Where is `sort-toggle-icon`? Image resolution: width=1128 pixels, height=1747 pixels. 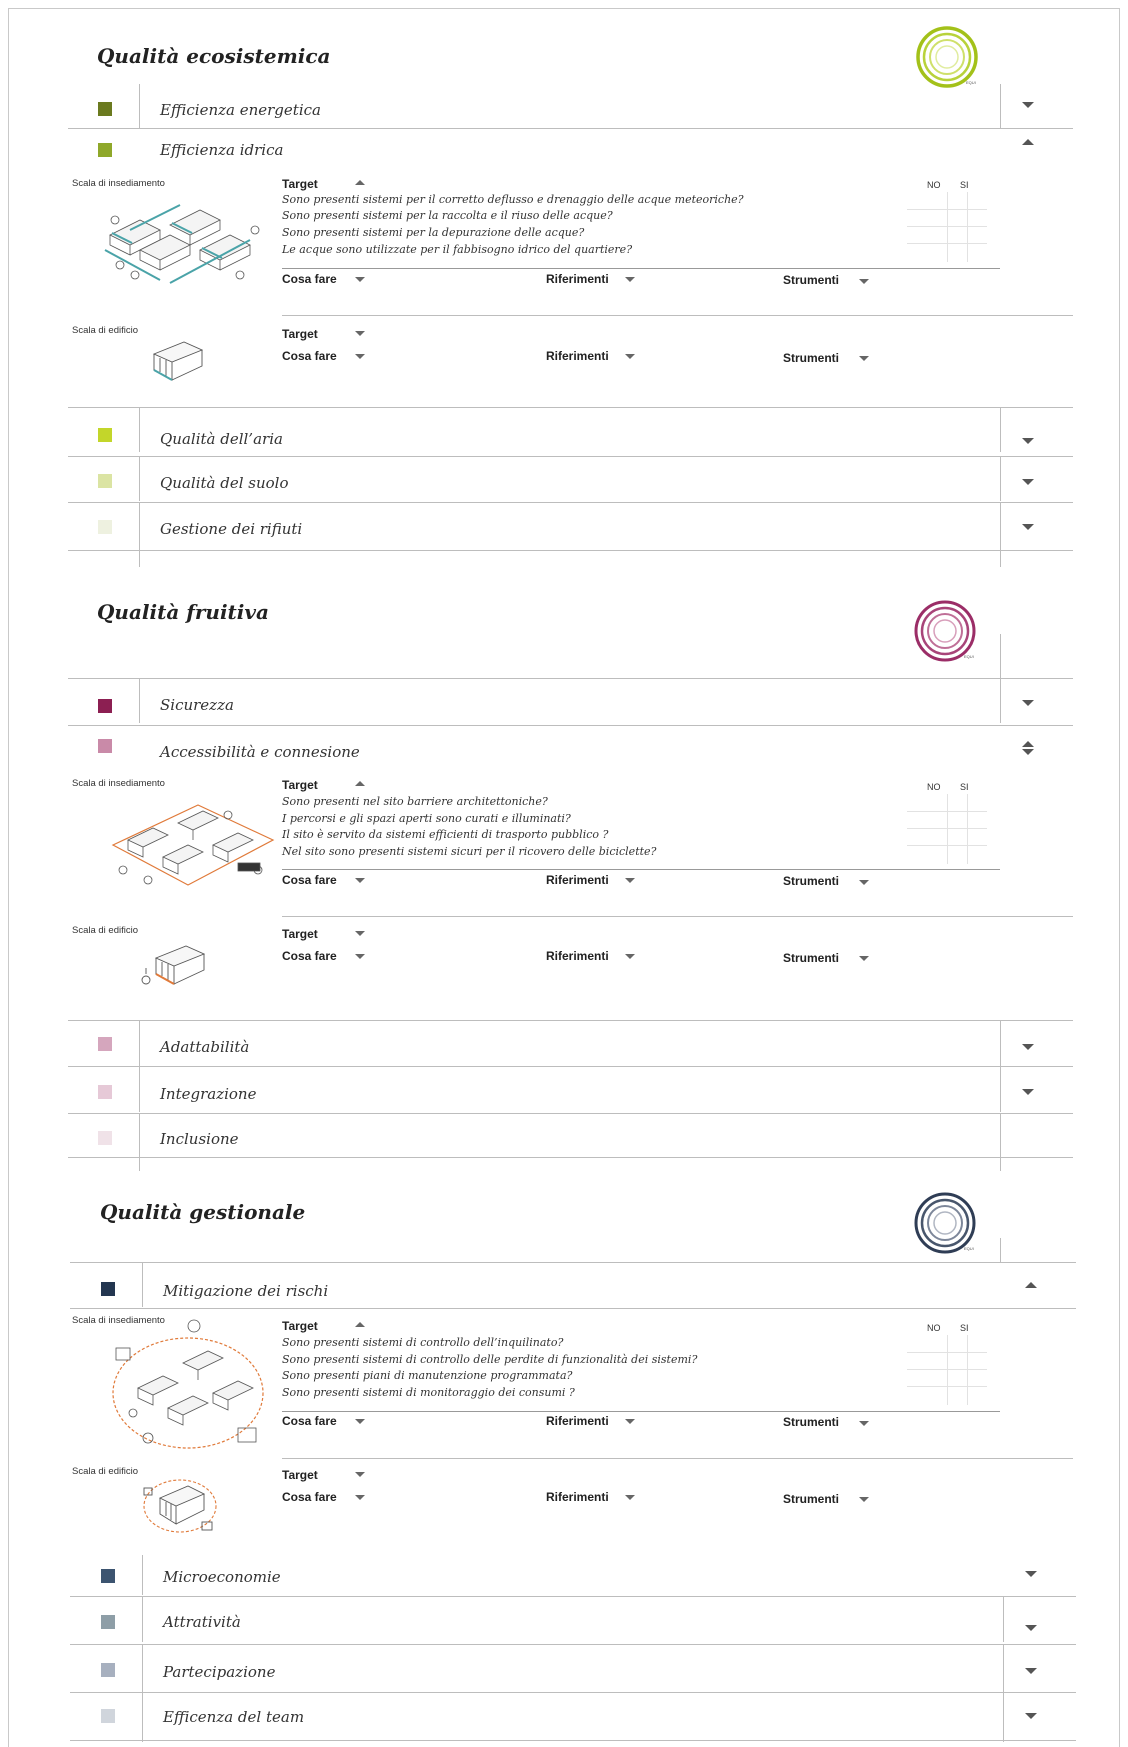 sort-toggle-icon is located at coordinates (1028, 748).